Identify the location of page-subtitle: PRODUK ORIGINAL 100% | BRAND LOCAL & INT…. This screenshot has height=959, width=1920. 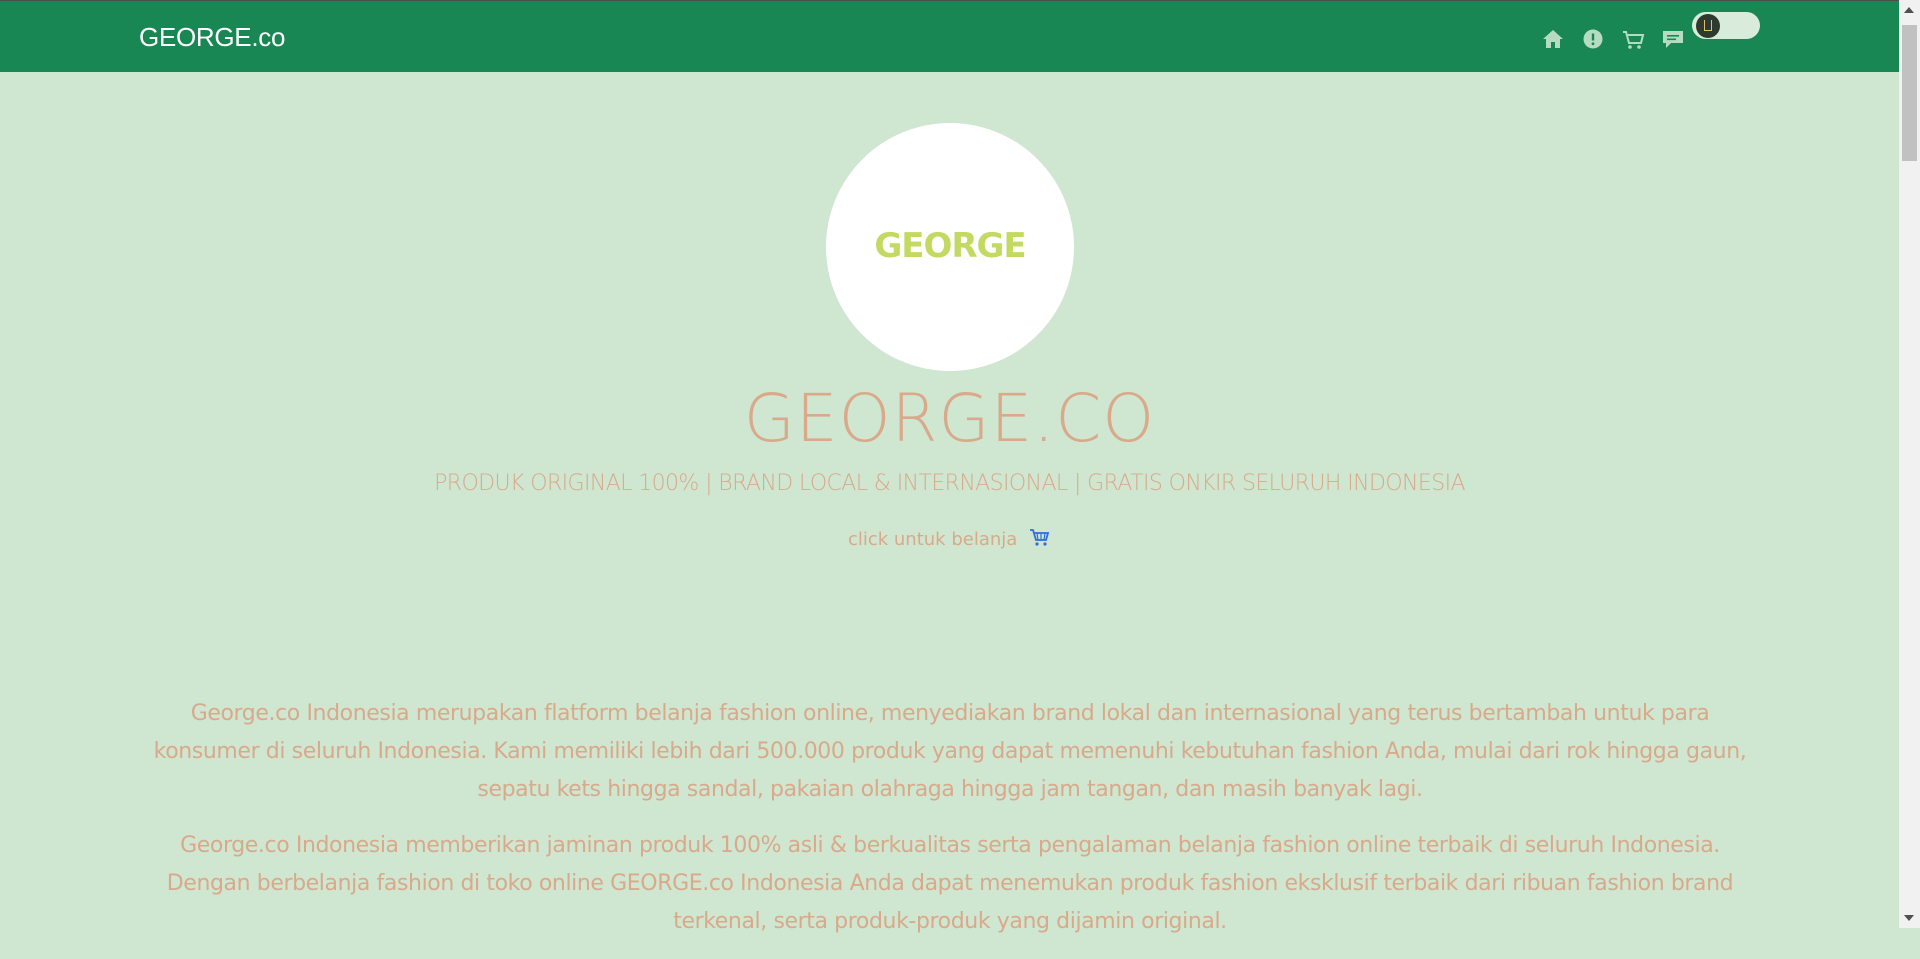
(949, 483).